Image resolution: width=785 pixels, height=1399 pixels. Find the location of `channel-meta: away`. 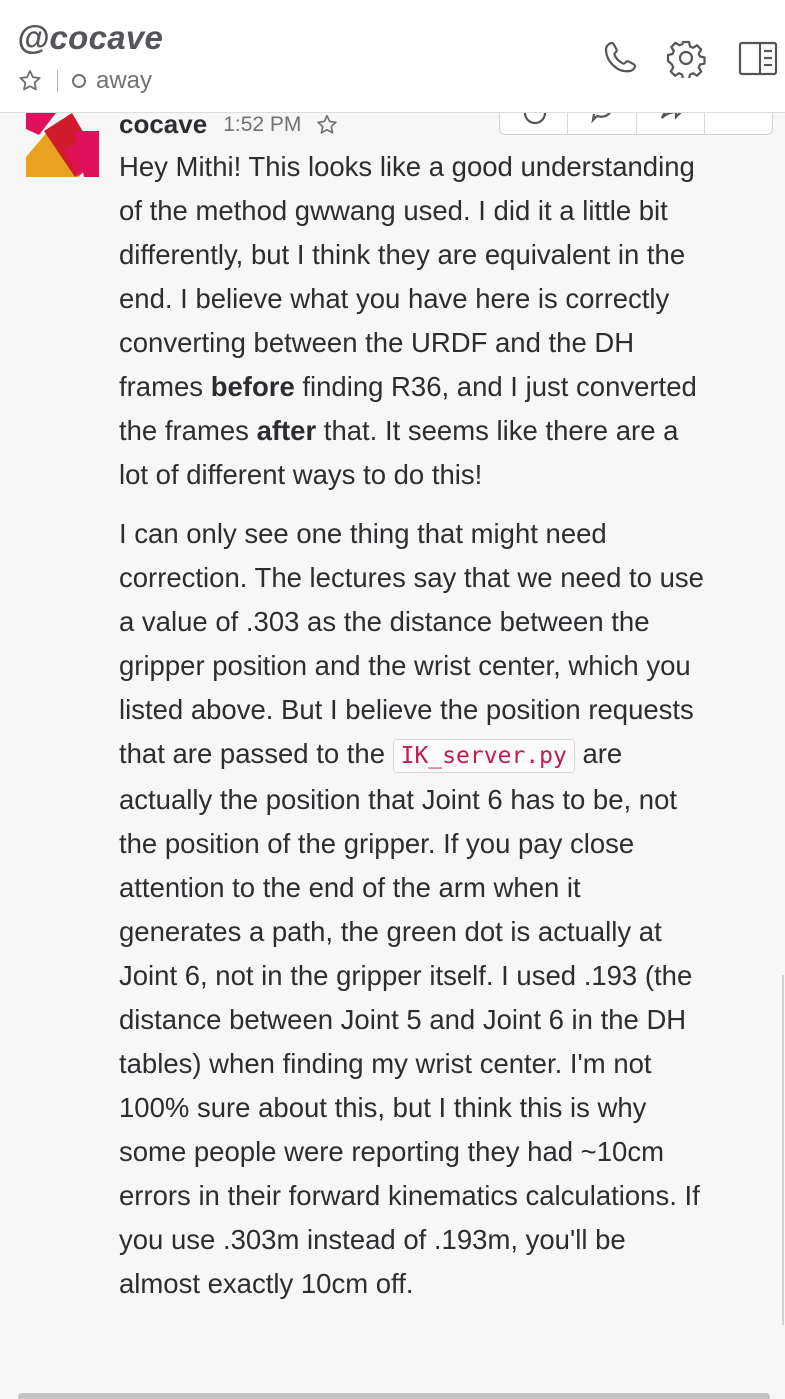

channel-meta: away is located at coordinates (84, 81).